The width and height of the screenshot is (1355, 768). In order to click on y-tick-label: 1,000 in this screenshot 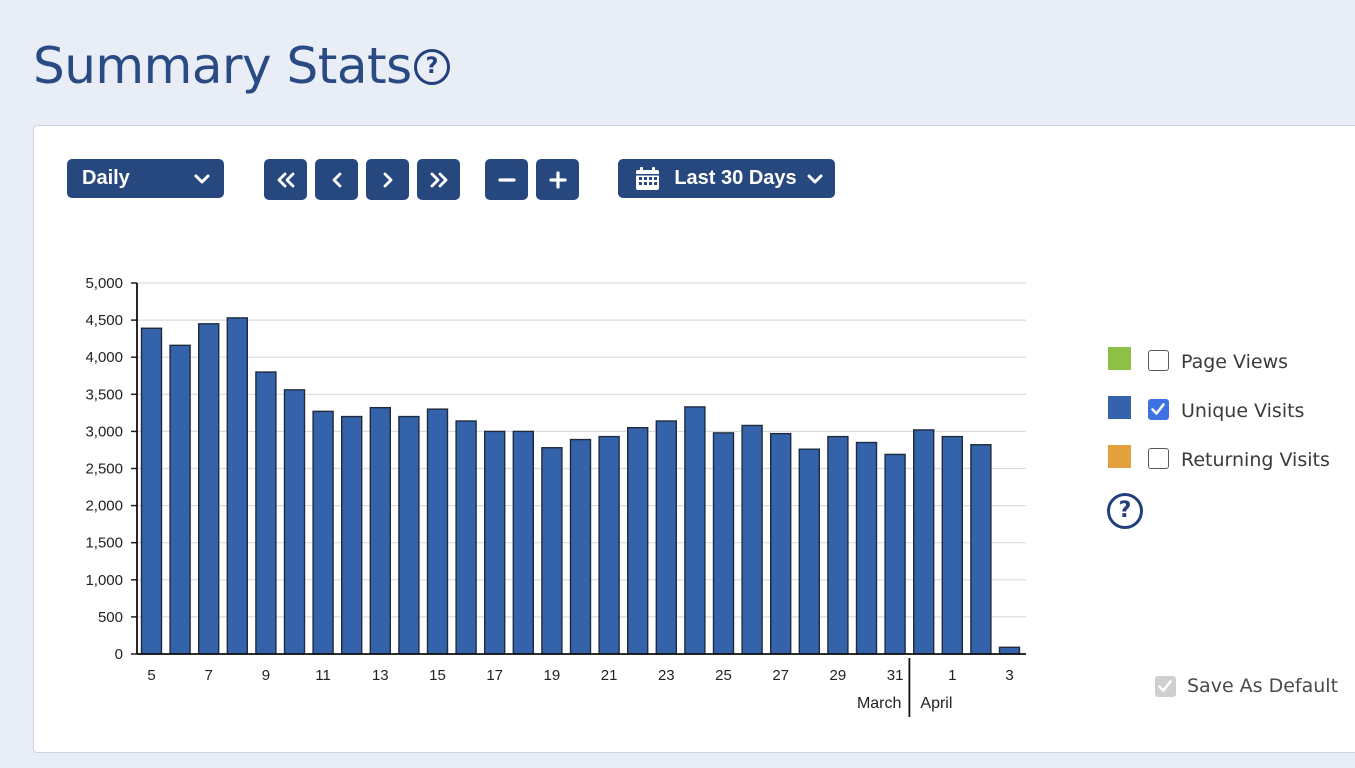, I will do `click(104, 580)`.